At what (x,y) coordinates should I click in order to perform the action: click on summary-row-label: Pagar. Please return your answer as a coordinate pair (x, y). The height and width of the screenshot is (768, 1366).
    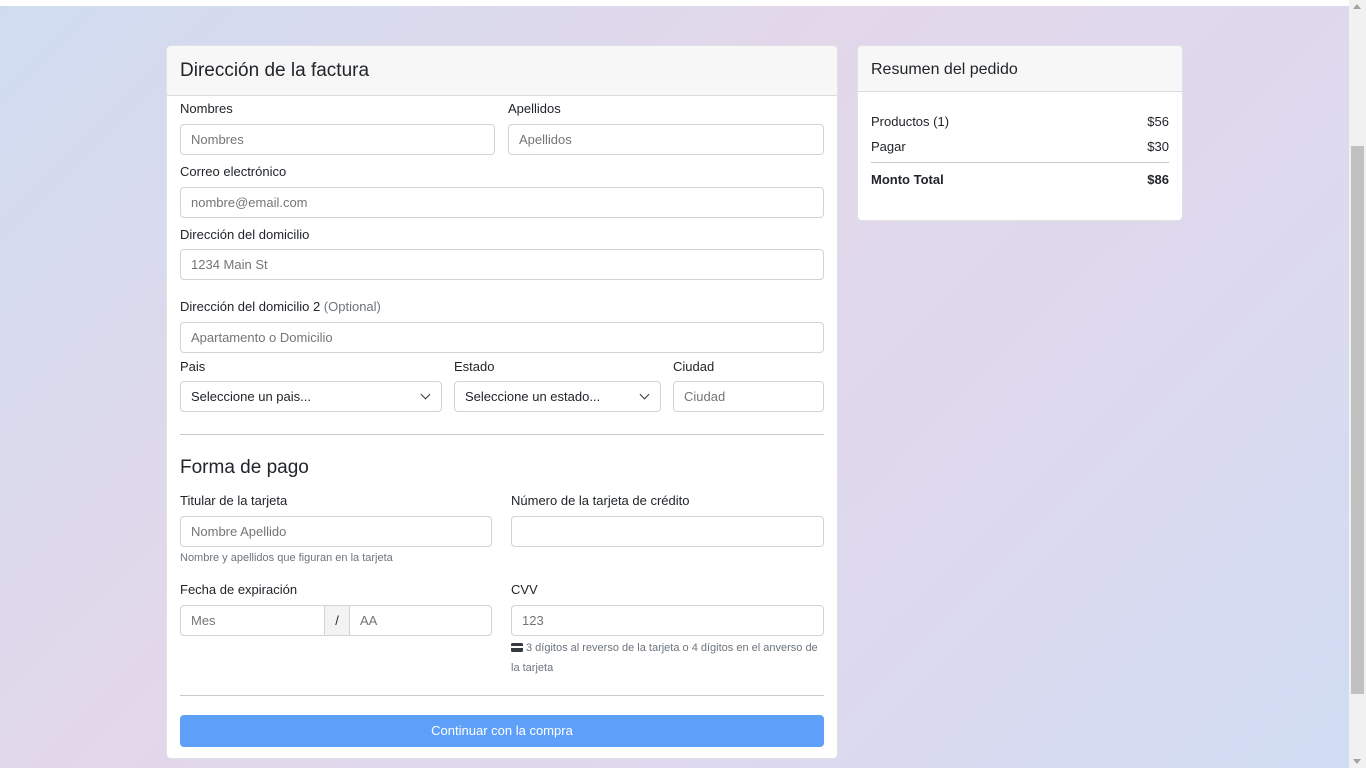
    Looking at the image, I should click on (888, 146).